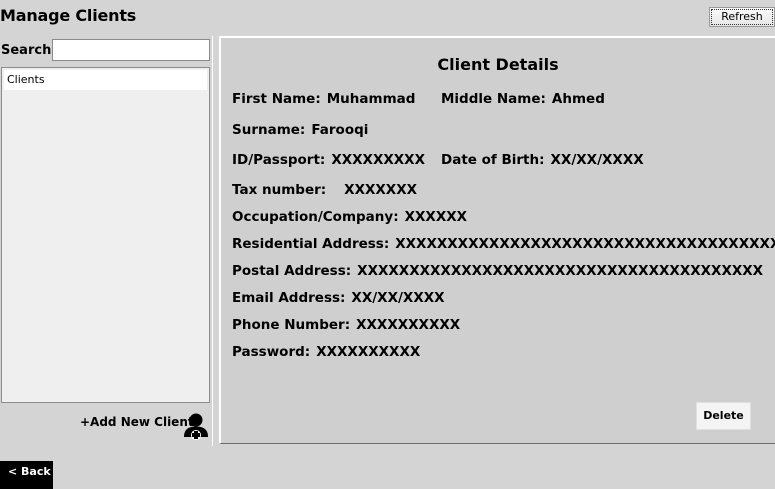 This screenshot has width=775, height=489. What do you see at coordinates (578, 99) in the screenshot?
I see `middle-name-value: Ahmed` at bounding box center [578, 99].